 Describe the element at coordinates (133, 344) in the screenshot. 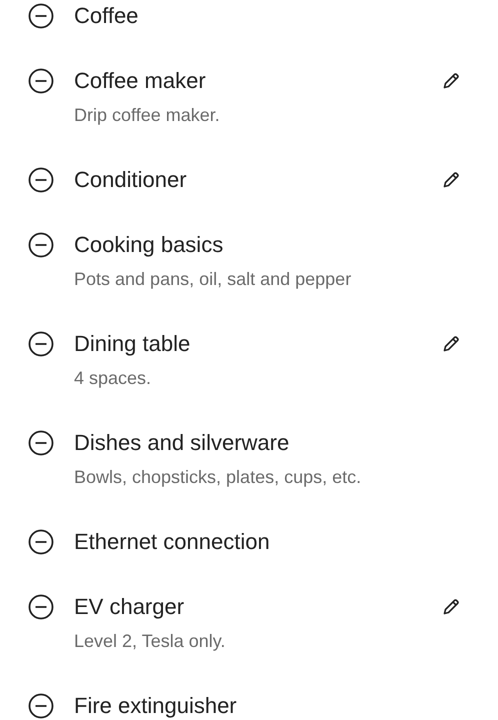

I see `amenity-name: Dining table` at that location.